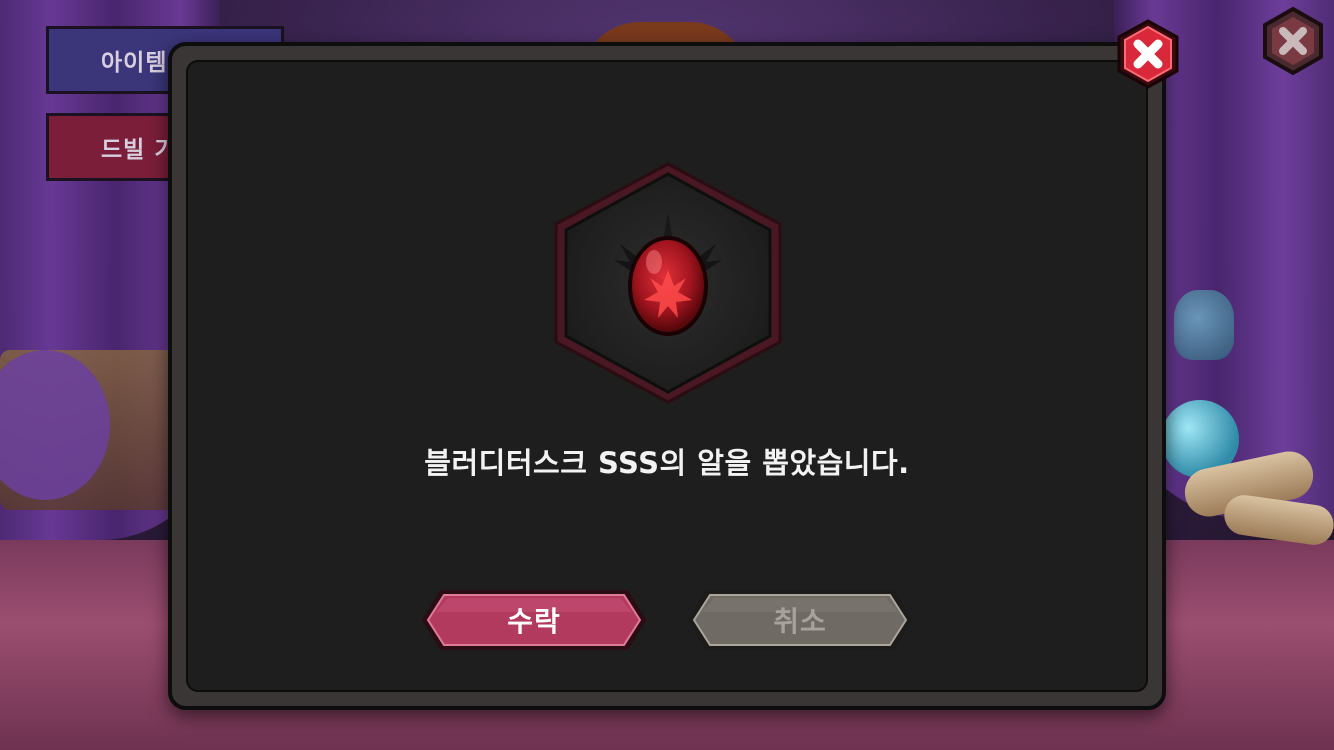  I want to click on accept-button: 수락, so click(534, 620).